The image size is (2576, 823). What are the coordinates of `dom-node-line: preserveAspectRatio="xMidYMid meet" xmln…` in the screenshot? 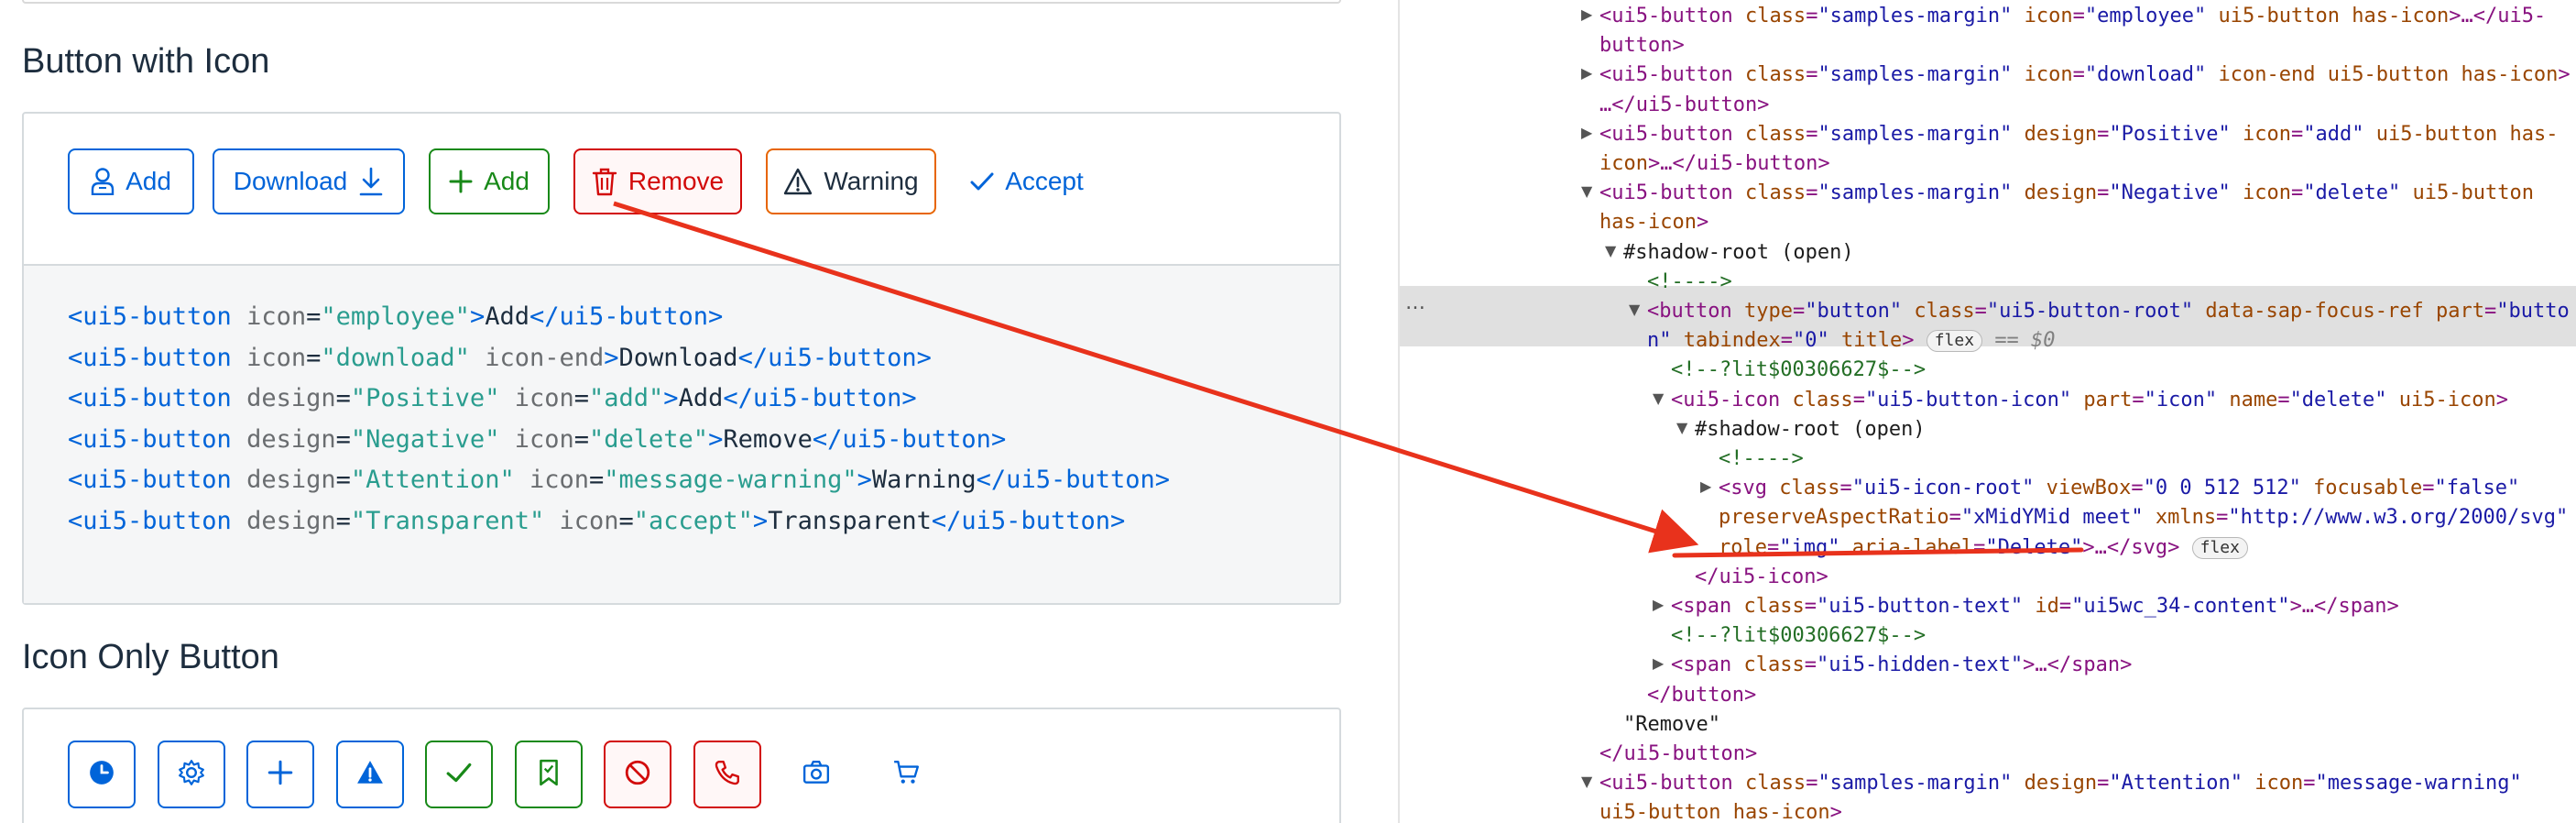 It's located at (2144, 517).